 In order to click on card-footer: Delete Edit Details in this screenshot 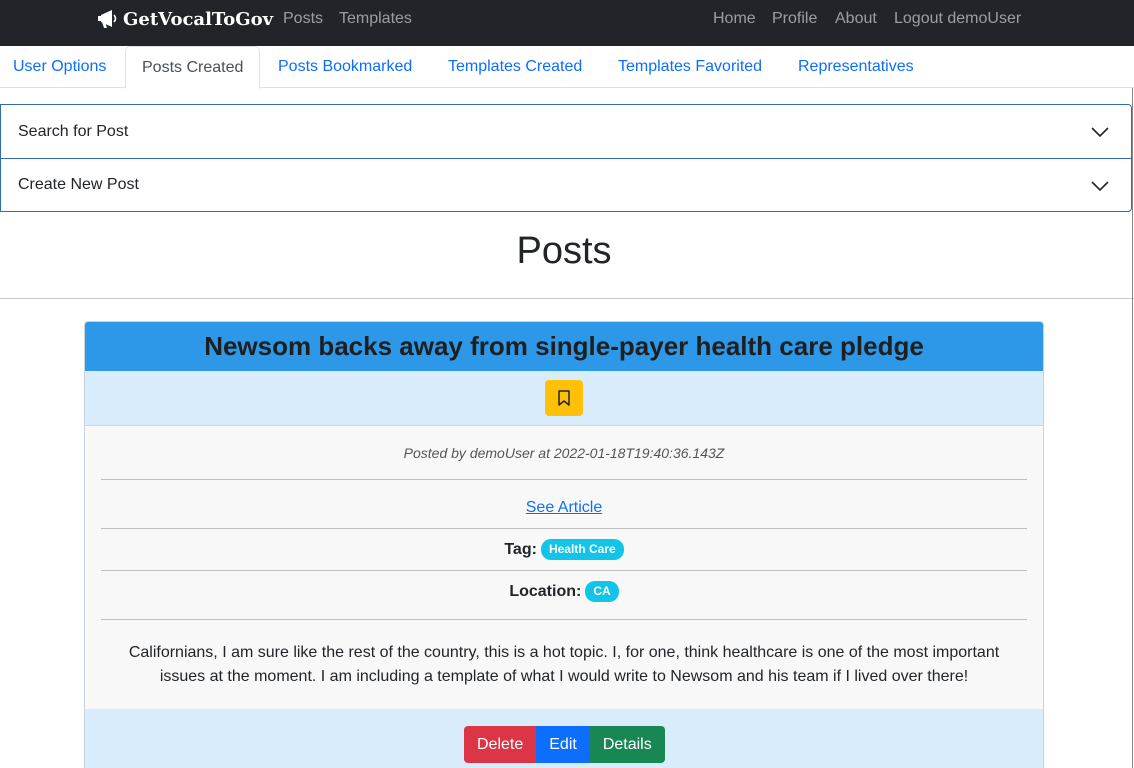, I will do `click(564, 738)`.